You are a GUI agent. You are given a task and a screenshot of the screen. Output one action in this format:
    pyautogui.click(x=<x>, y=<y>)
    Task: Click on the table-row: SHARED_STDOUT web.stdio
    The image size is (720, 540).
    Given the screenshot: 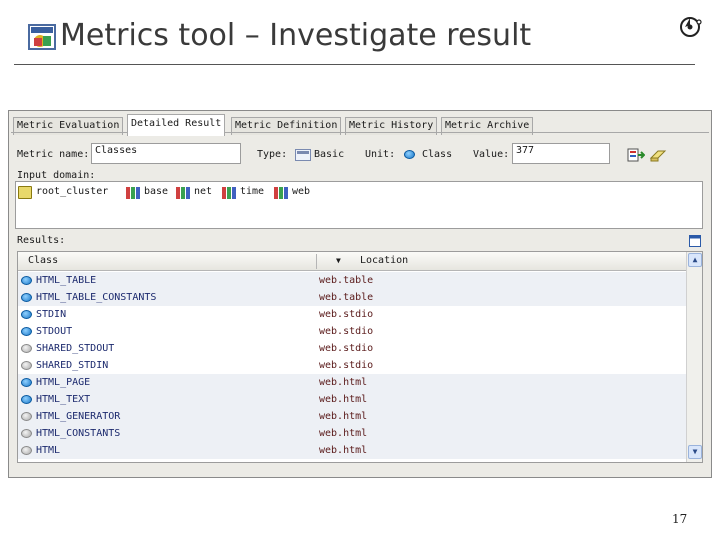 What is the action you would take?
    pyautogui.click(x=352, y=348)
    